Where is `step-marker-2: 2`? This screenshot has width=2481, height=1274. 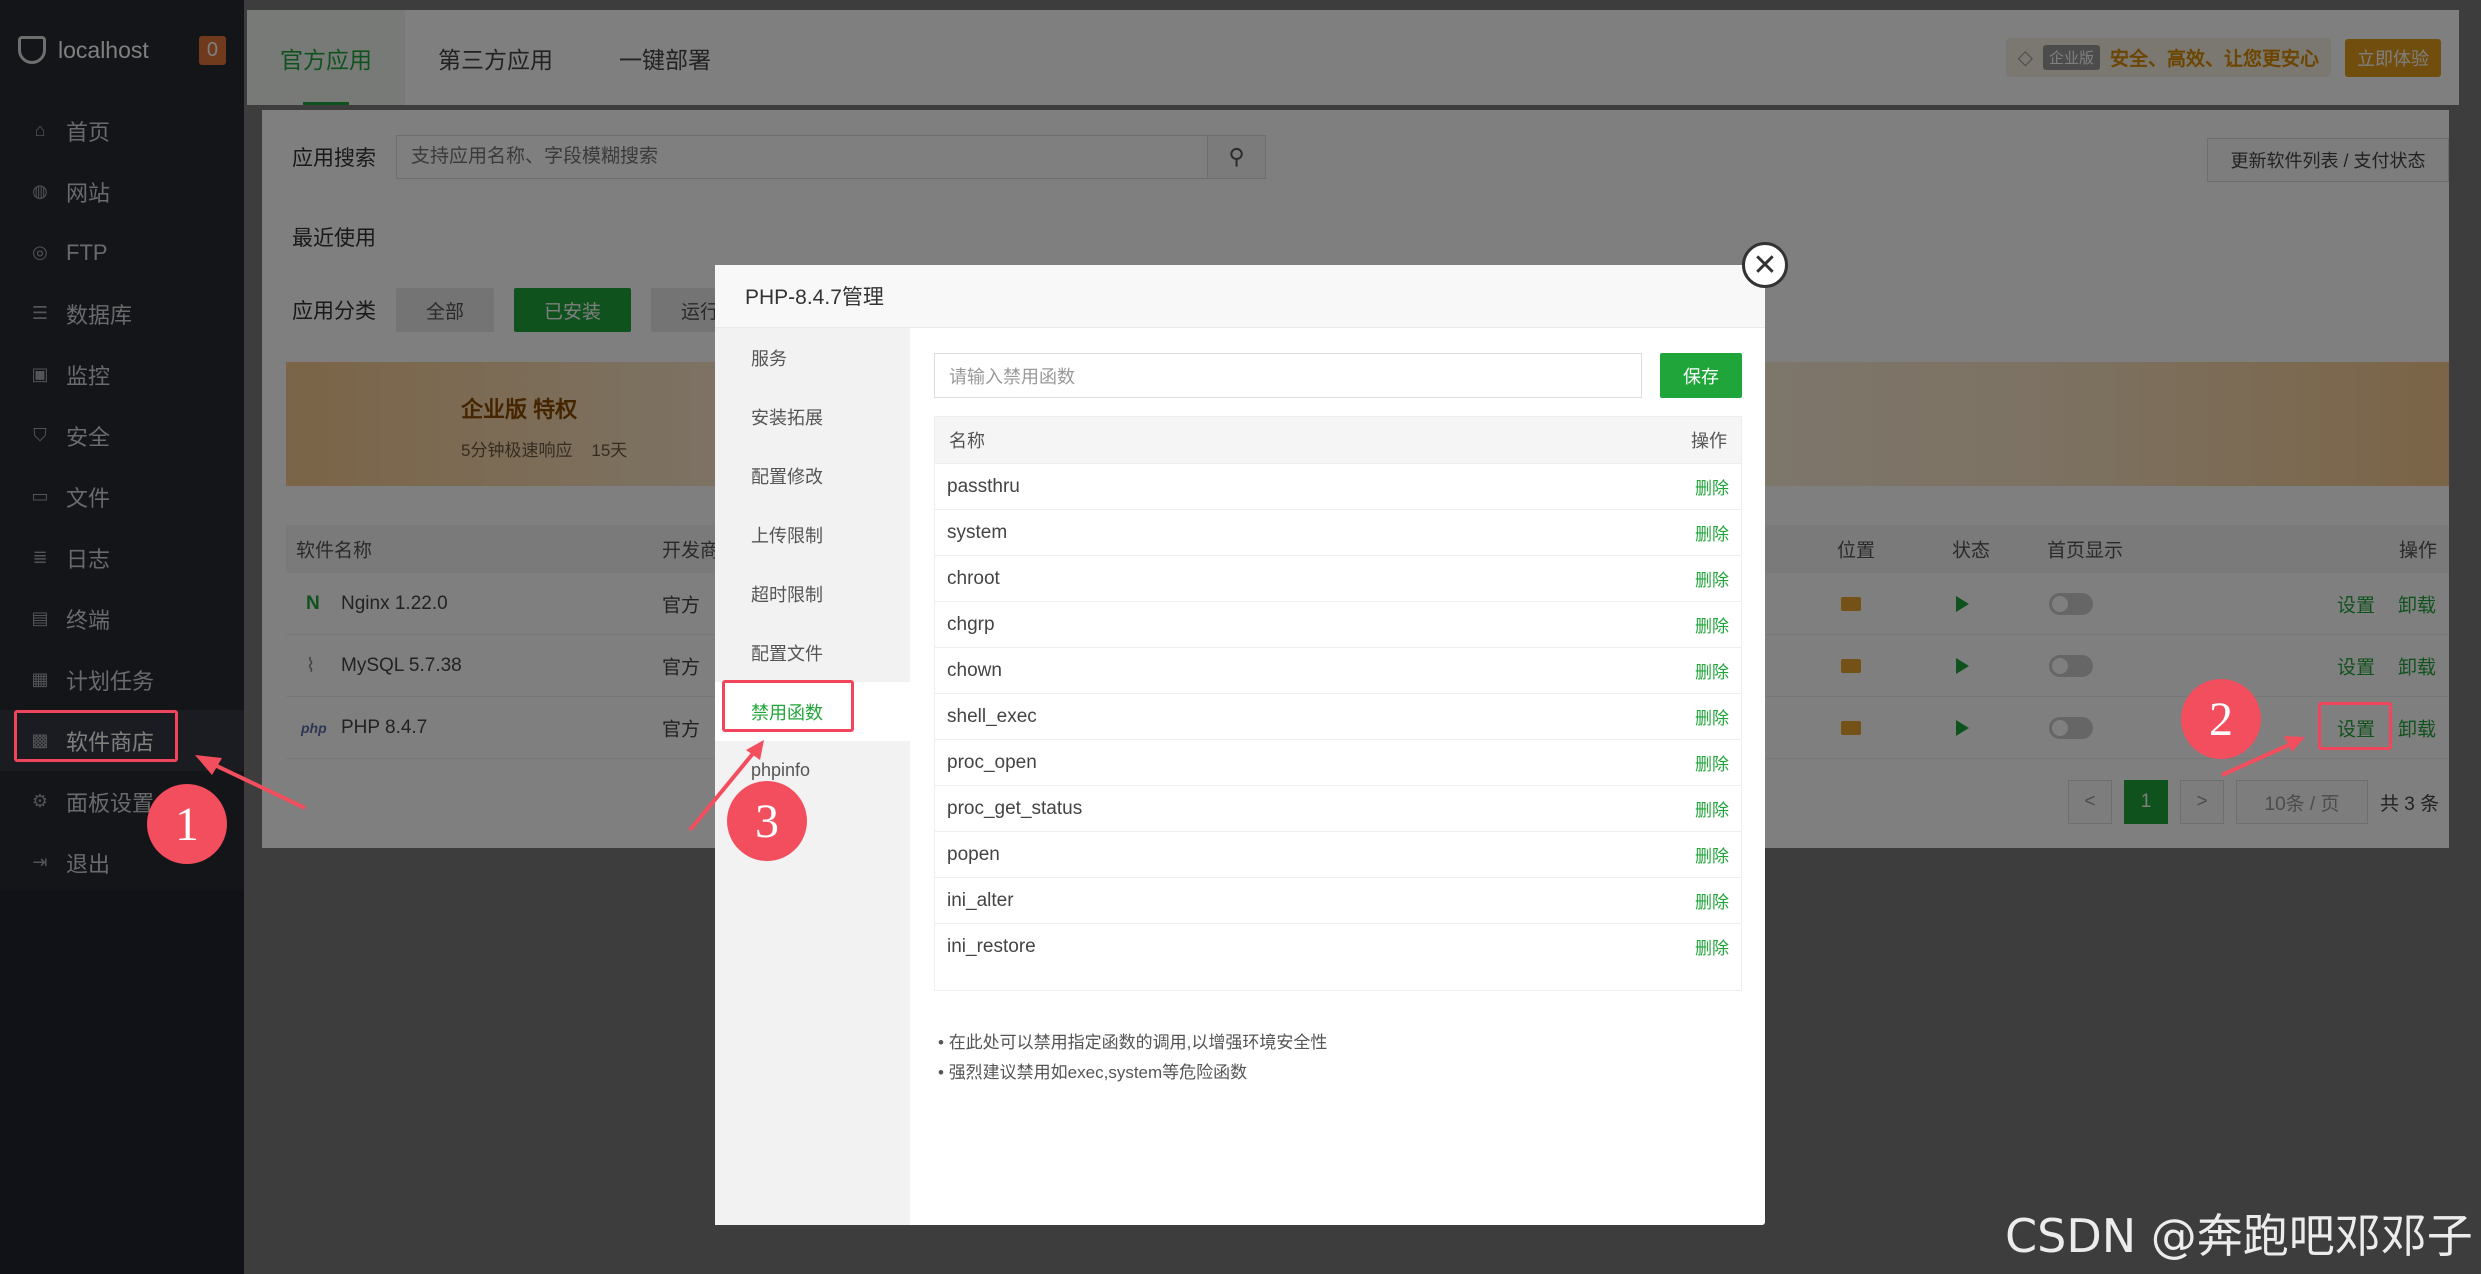
step-marker-2: 2 is located at coordinates (2221, 719).